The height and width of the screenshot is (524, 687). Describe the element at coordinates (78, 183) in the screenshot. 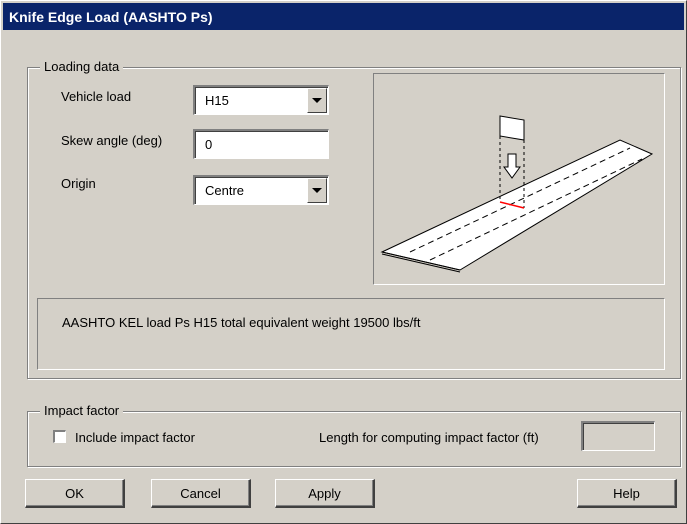

I see `origin-label: Origin` at that location.